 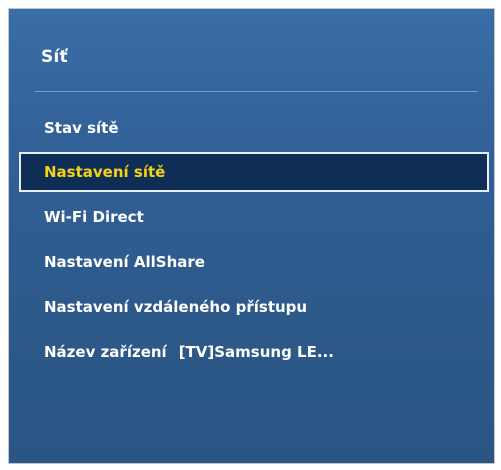 I want to click on menu-item-label: Nastavení AllShare, so click(x=124, y=262).